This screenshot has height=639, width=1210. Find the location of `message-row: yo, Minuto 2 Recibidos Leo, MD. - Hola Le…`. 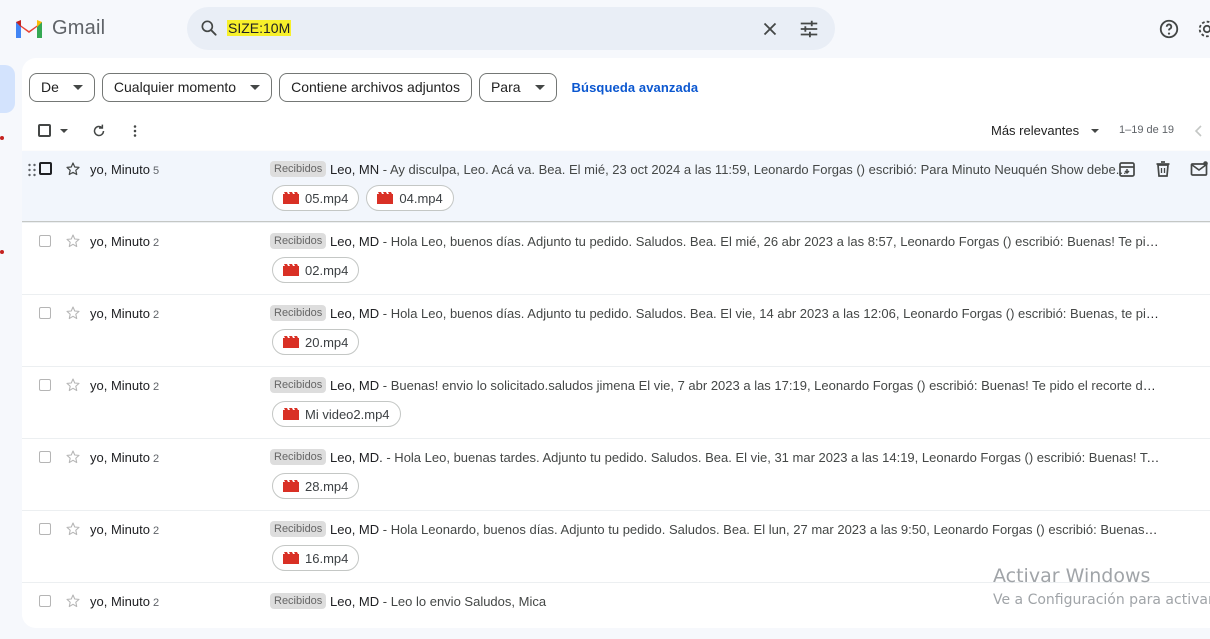

message-row: yo, Minuto 2 Recibidos Leo, MD. - Hola Le… is located at coordinates (616, 475).